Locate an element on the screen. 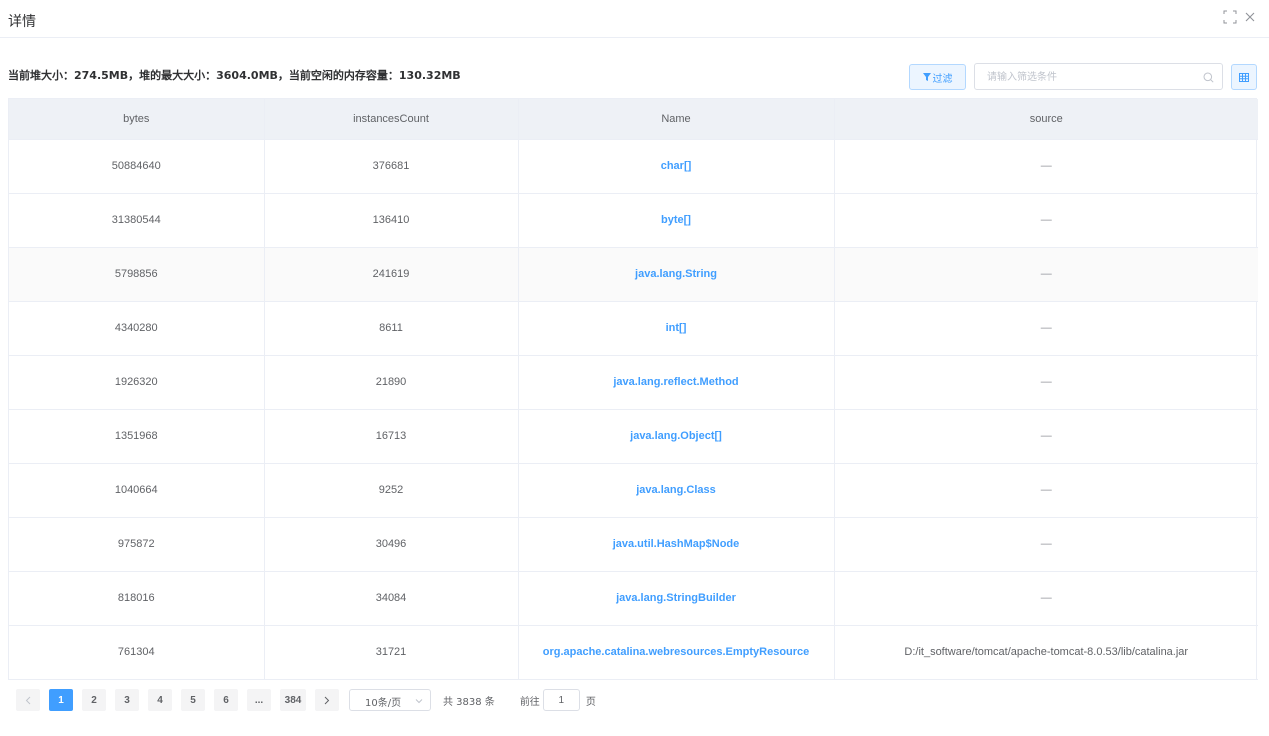  cell-bytes: 1351968 is located at coordinates (137, 436).